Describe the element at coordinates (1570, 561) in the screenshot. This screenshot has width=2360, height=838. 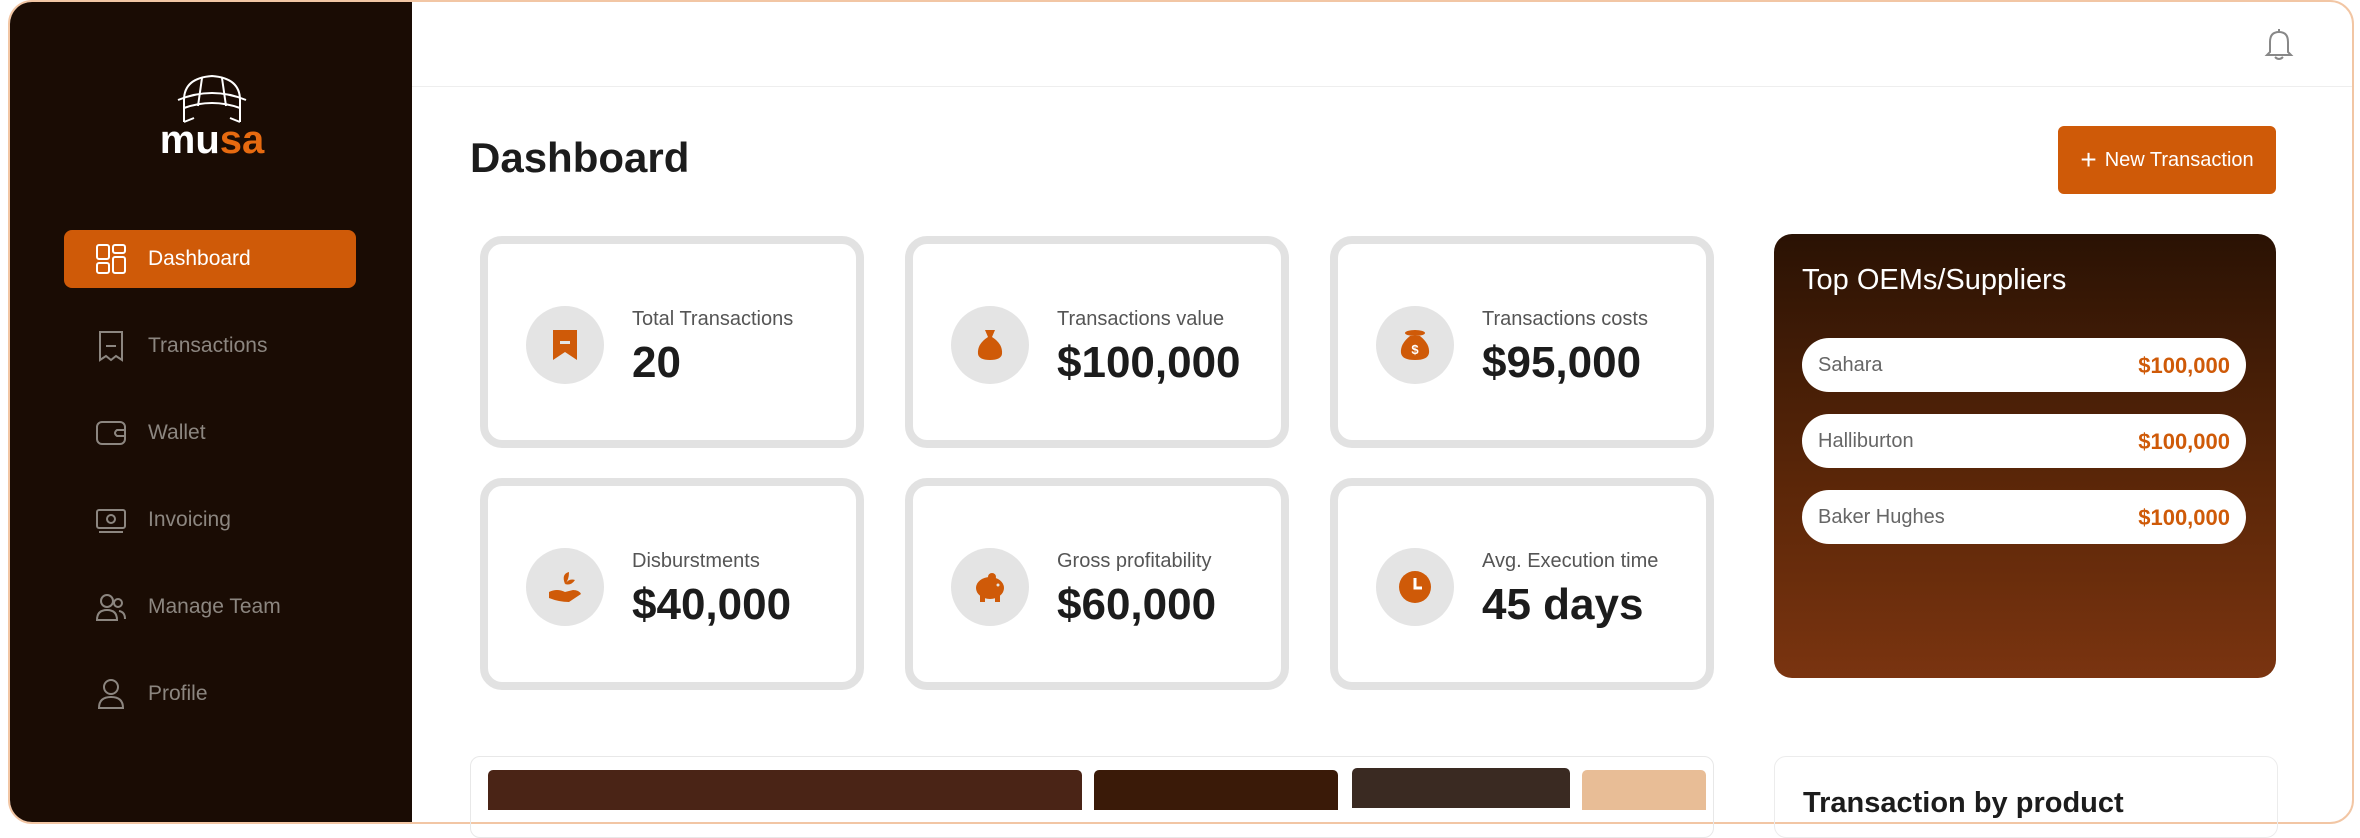
I see `stat-label: Avg. Execution time` at that location.